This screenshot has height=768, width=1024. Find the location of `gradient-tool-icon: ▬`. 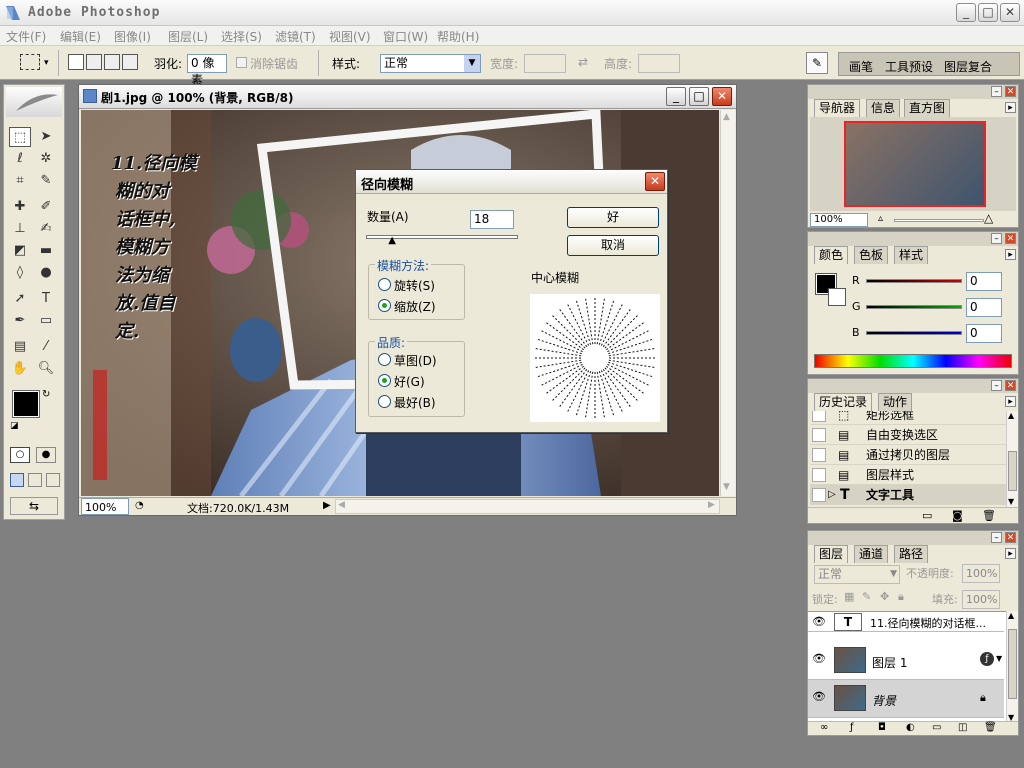

gradient-tool-icon: ▬ is located at coordinates (46, 251).